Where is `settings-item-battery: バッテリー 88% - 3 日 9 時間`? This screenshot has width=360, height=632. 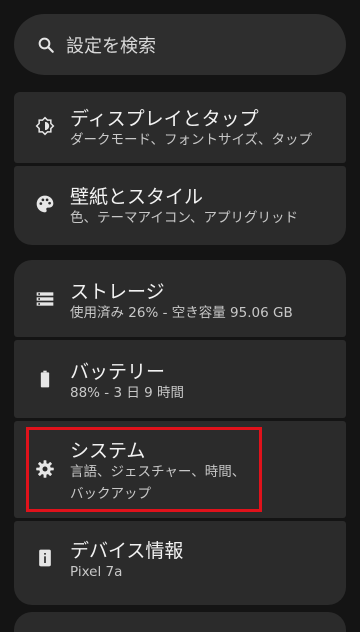 settings-item-battery: バッテリー 88% - 3 日 9 時間 is located at coordinates (180, 379).